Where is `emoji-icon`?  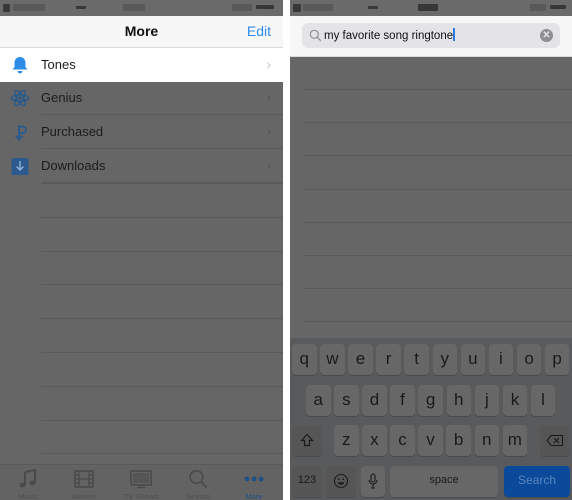 emoji-icon is located at coordinates (341, 481).